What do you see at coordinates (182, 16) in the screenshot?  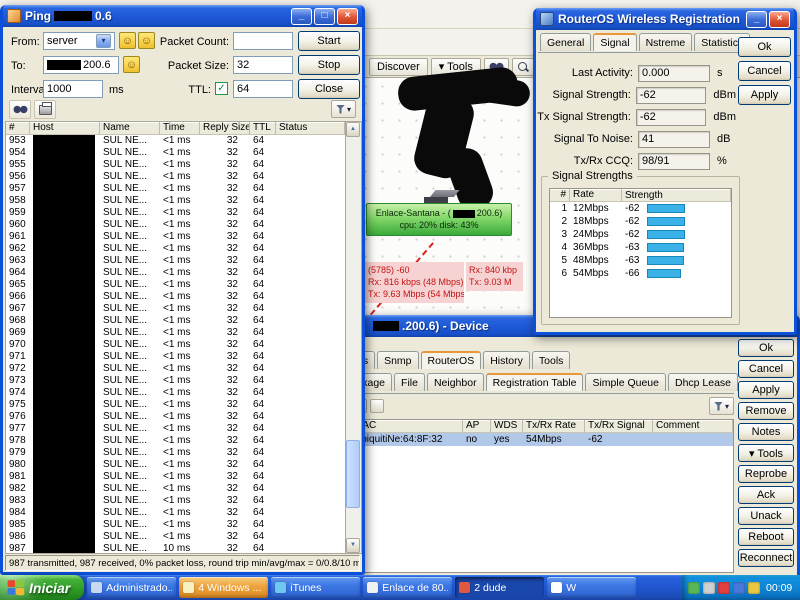 I see `ping-titlebar: Ping 0.6 _ □ ×` at bounding box center [182, 16].